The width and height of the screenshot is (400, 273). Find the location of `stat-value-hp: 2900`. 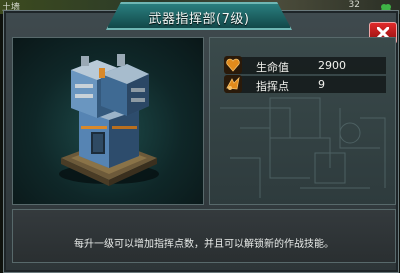

stat-value-hp: 2900 is located at coordinates (332, 65).